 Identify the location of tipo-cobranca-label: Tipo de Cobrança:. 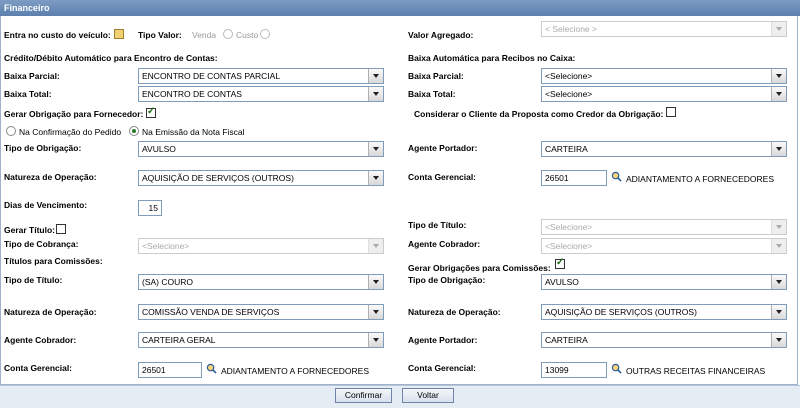
(41, 244).